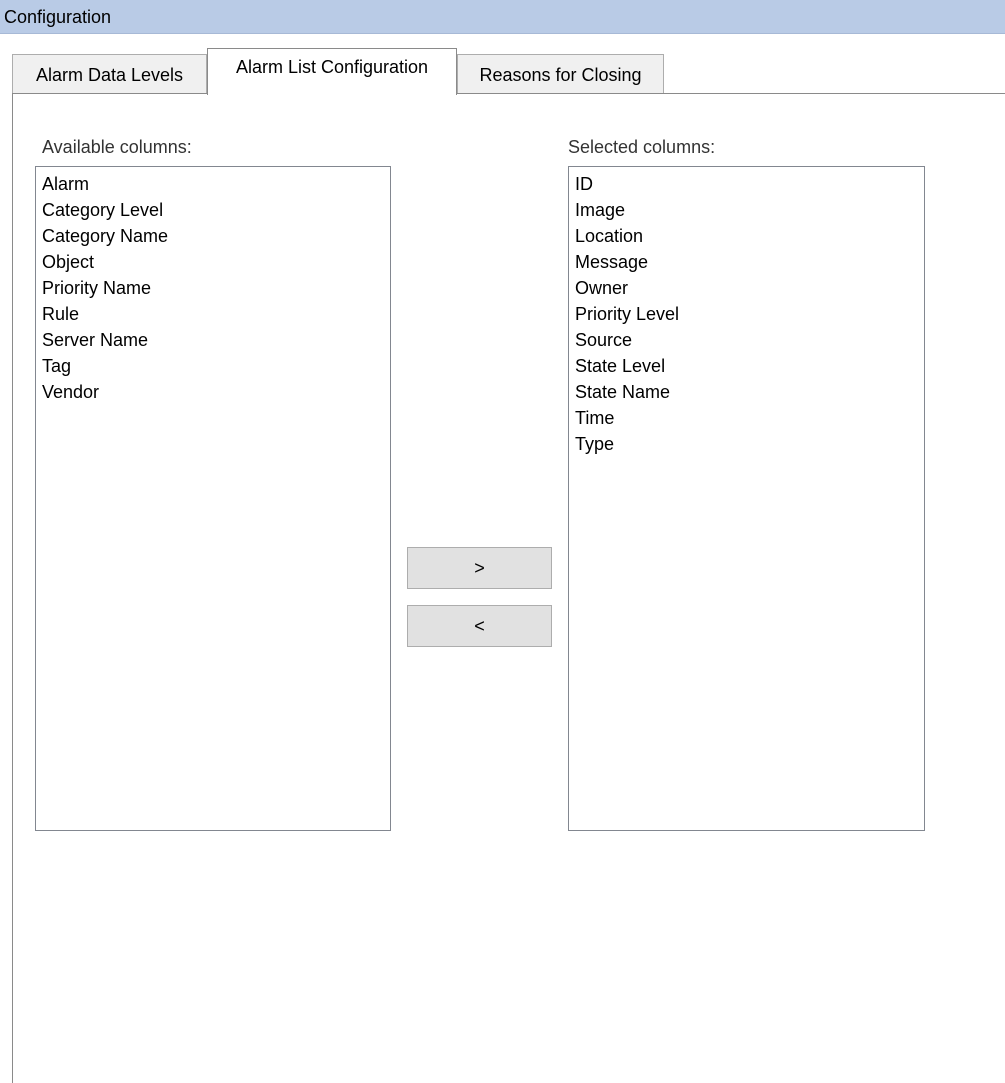  Describe the element at coordinates (479, 626) in the screenshot. I see `remove-column-button: <` at that location.